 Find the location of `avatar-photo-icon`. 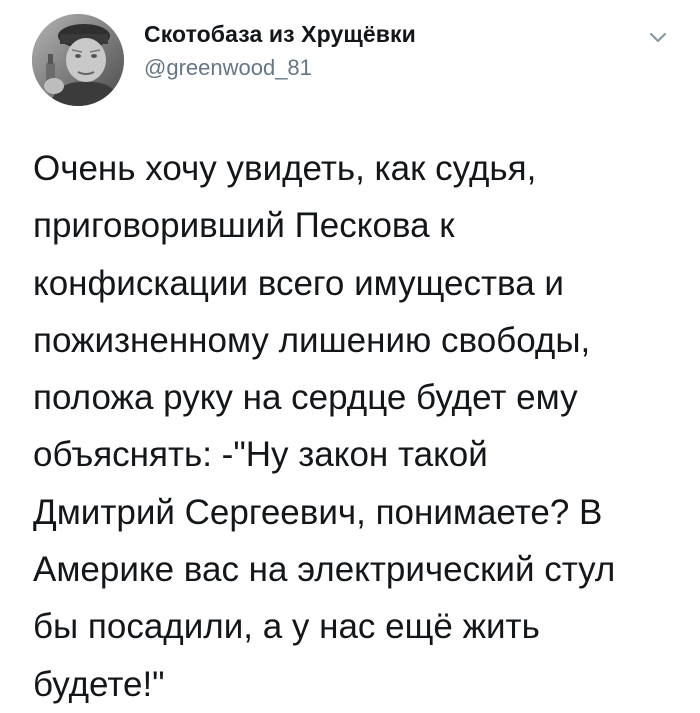

avatar-photo-icon is located at coordinates (78, 60).